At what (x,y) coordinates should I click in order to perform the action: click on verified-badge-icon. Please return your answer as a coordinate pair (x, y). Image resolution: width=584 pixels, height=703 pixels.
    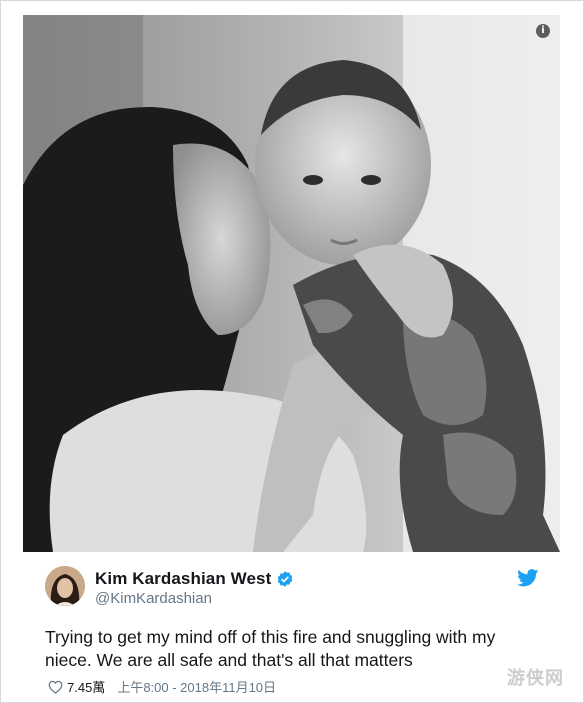
    Looking at the image, I should click on (285, 579).